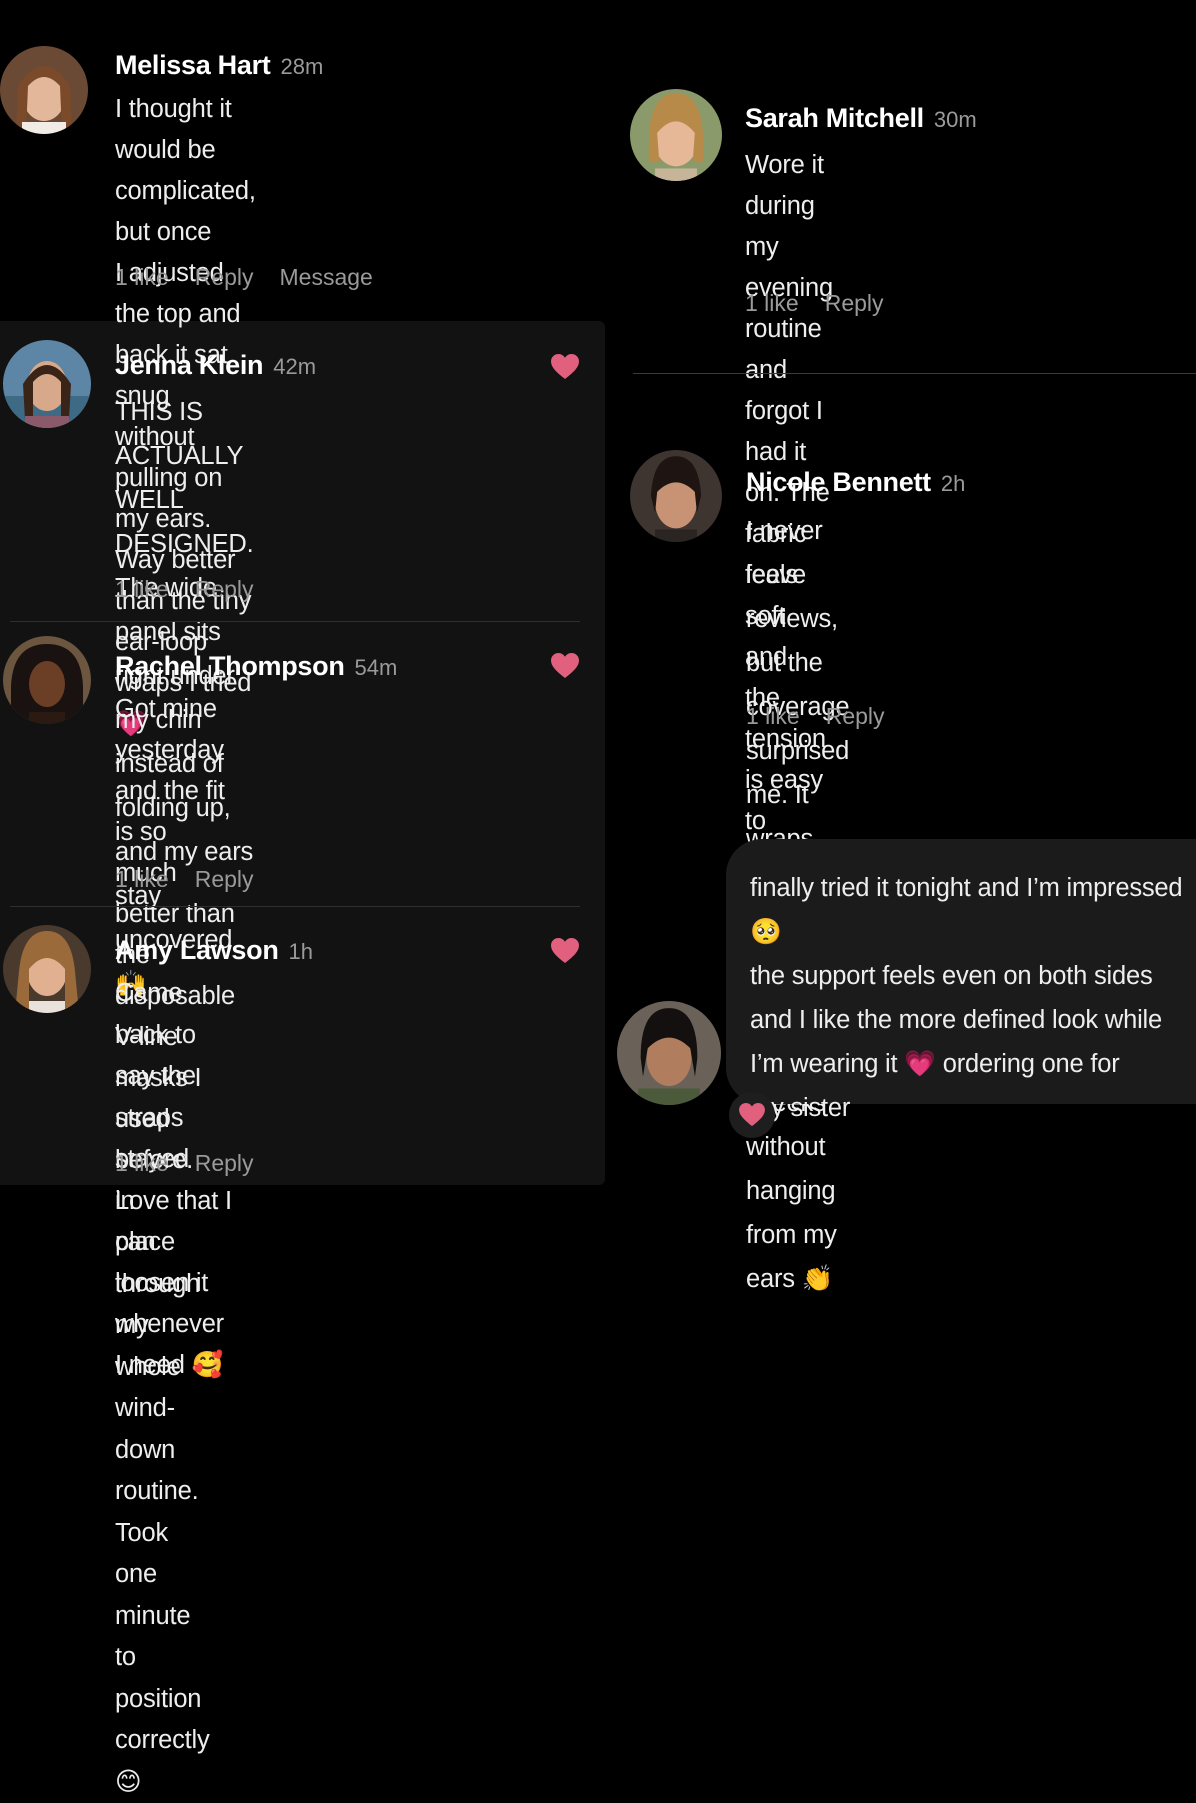 The image size is (1196, 1803). Describe the element at coordinates (326, 277) in the screenshot. I see `message-button: Message` at that location.